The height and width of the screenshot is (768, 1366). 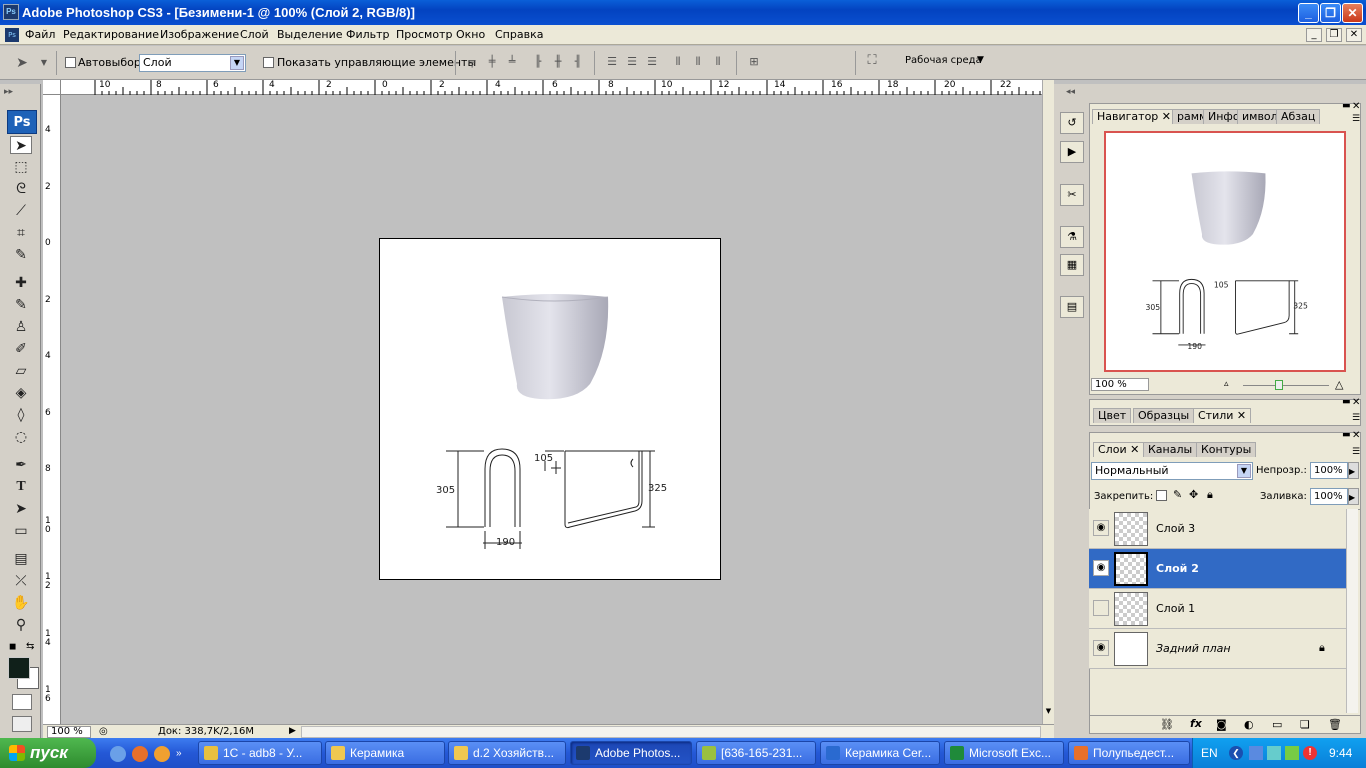 What do you see at coordinates (199, 34) in the screenshot?
I see `menu-image: Изображение` at bounding box center [199, 34].